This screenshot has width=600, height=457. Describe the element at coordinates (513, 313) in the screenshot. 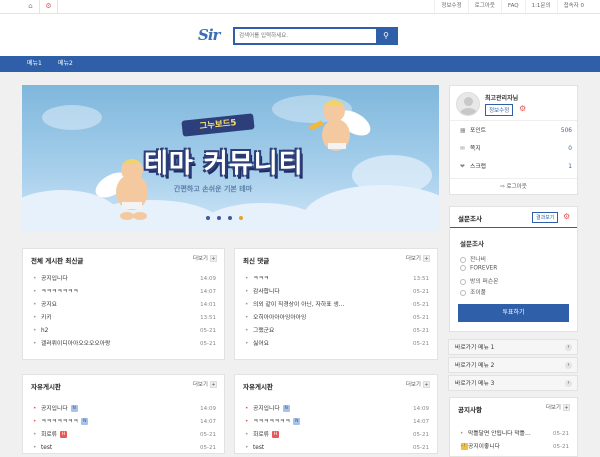

I see `vote-button: 투표하기` at that location.